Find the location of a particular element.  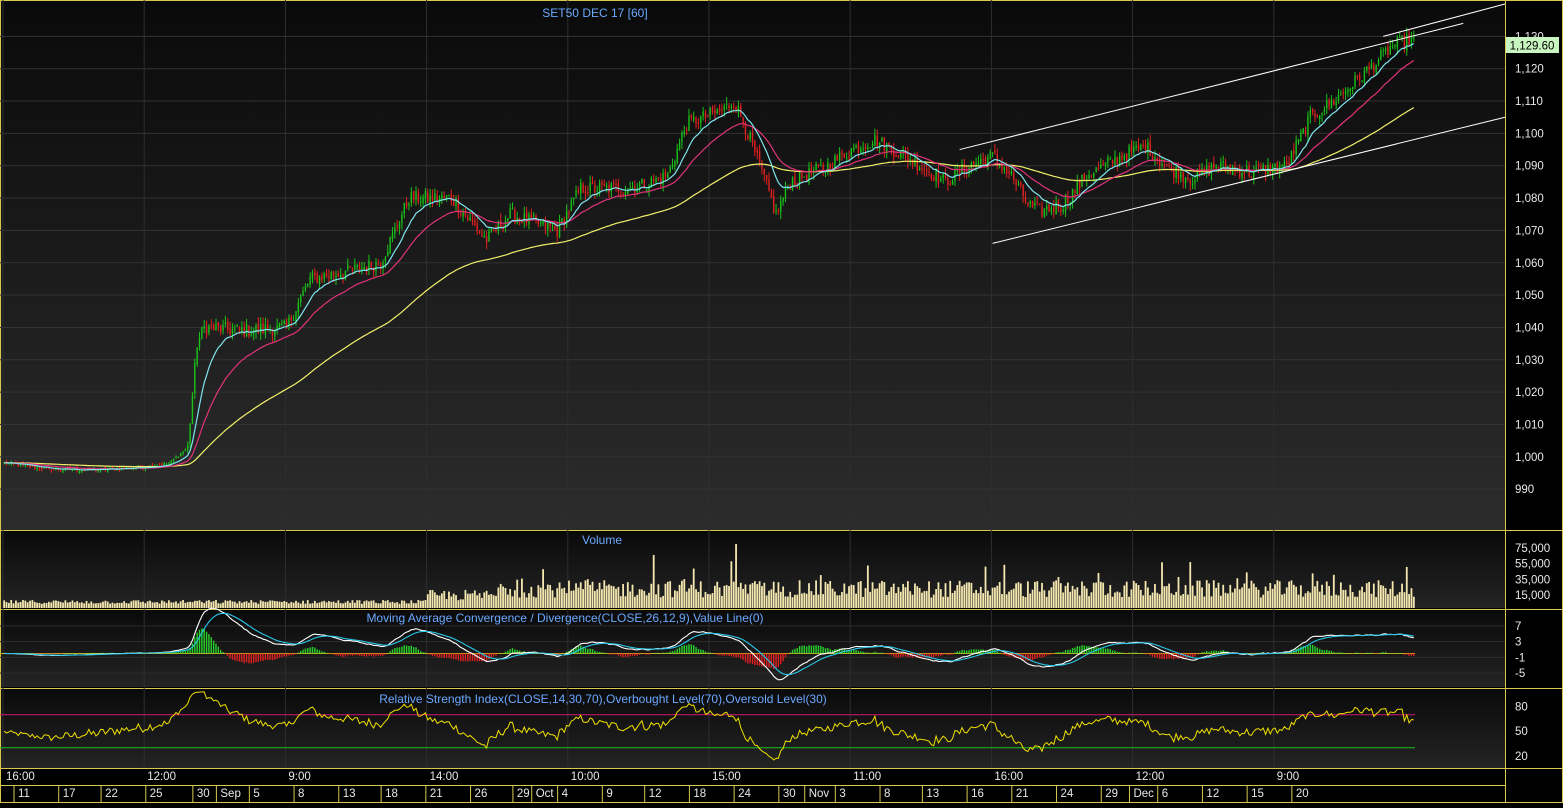

date-axis-label: 8 is located at coordinates (887, 794).